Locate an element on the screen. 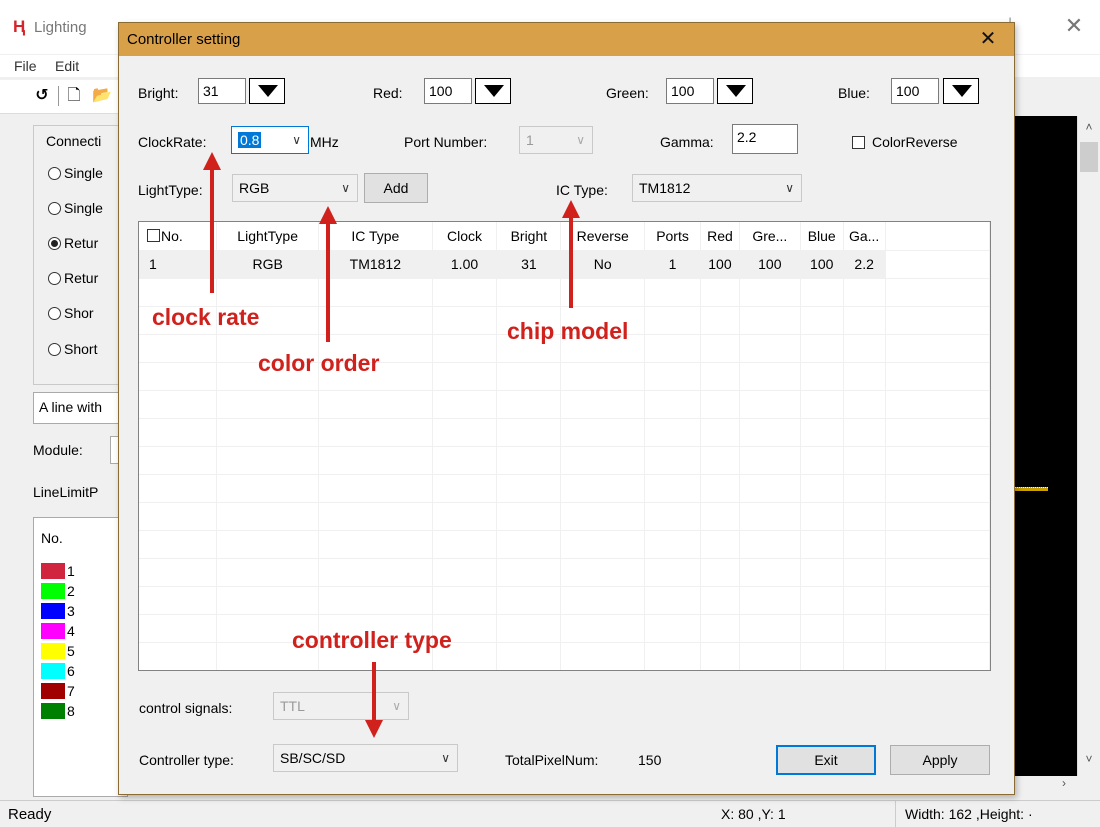  column-header-ports: Ports is located at coordinates (672, 236).